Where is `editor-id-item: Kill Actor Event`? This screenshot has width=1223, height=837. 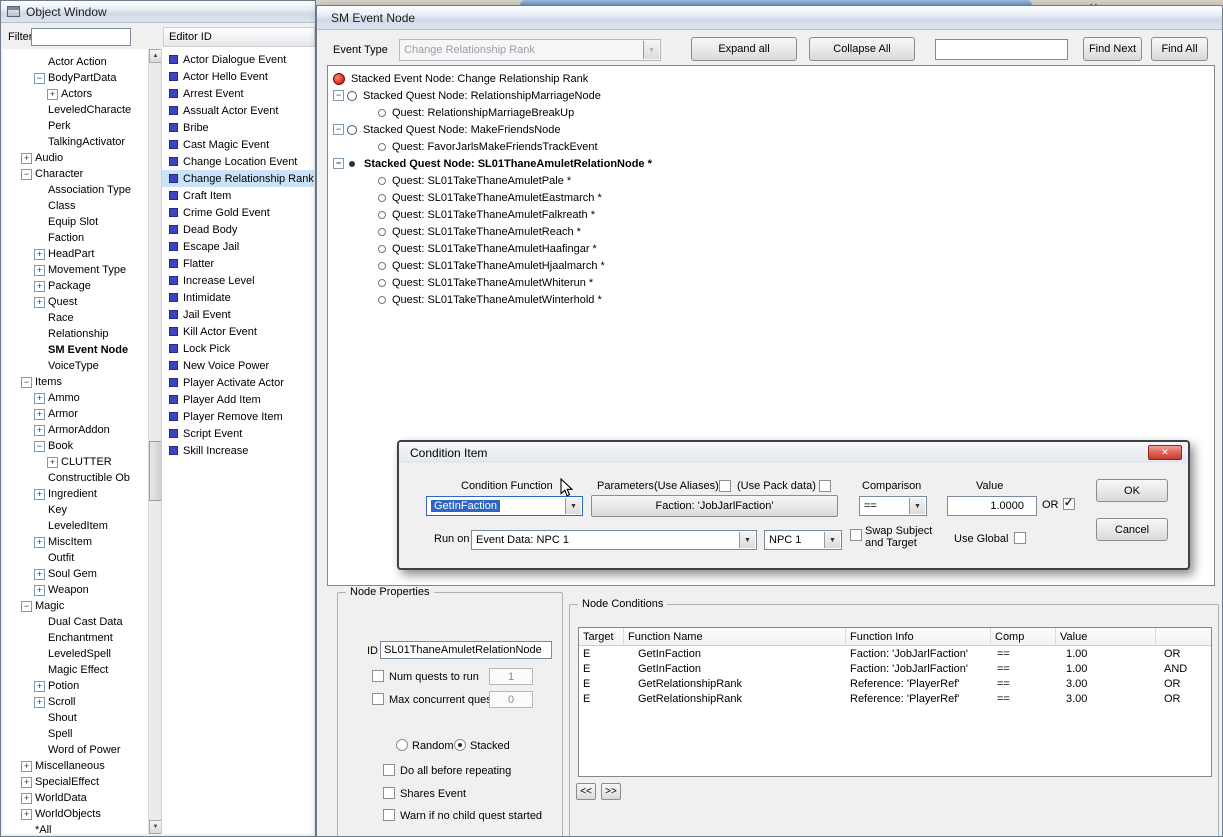
editor-id-item: Kill Actor Event is located at coordinates (238, 331).